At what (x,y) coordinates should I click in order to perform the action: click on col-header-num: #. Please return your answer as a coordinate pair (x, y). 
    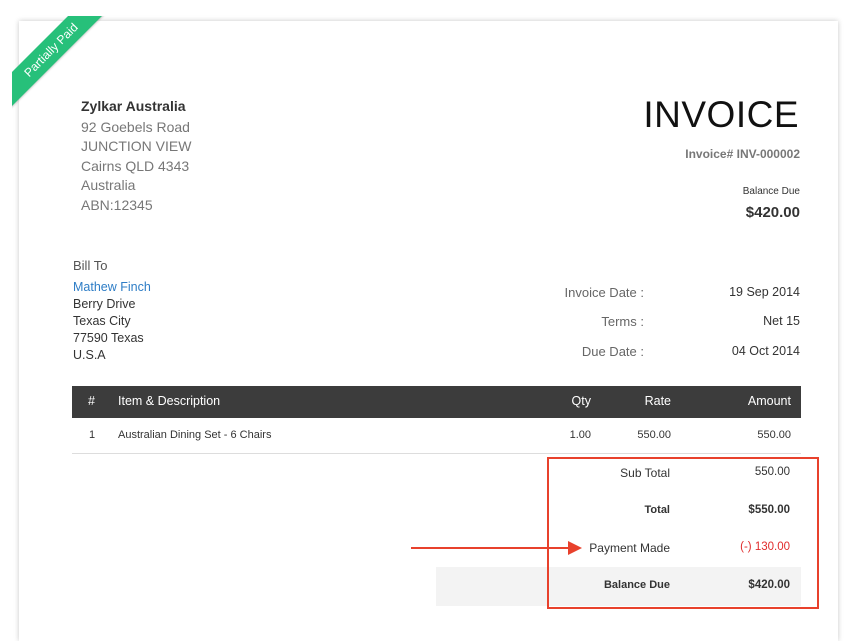
    Looking at the image, I should click on (91, 401).